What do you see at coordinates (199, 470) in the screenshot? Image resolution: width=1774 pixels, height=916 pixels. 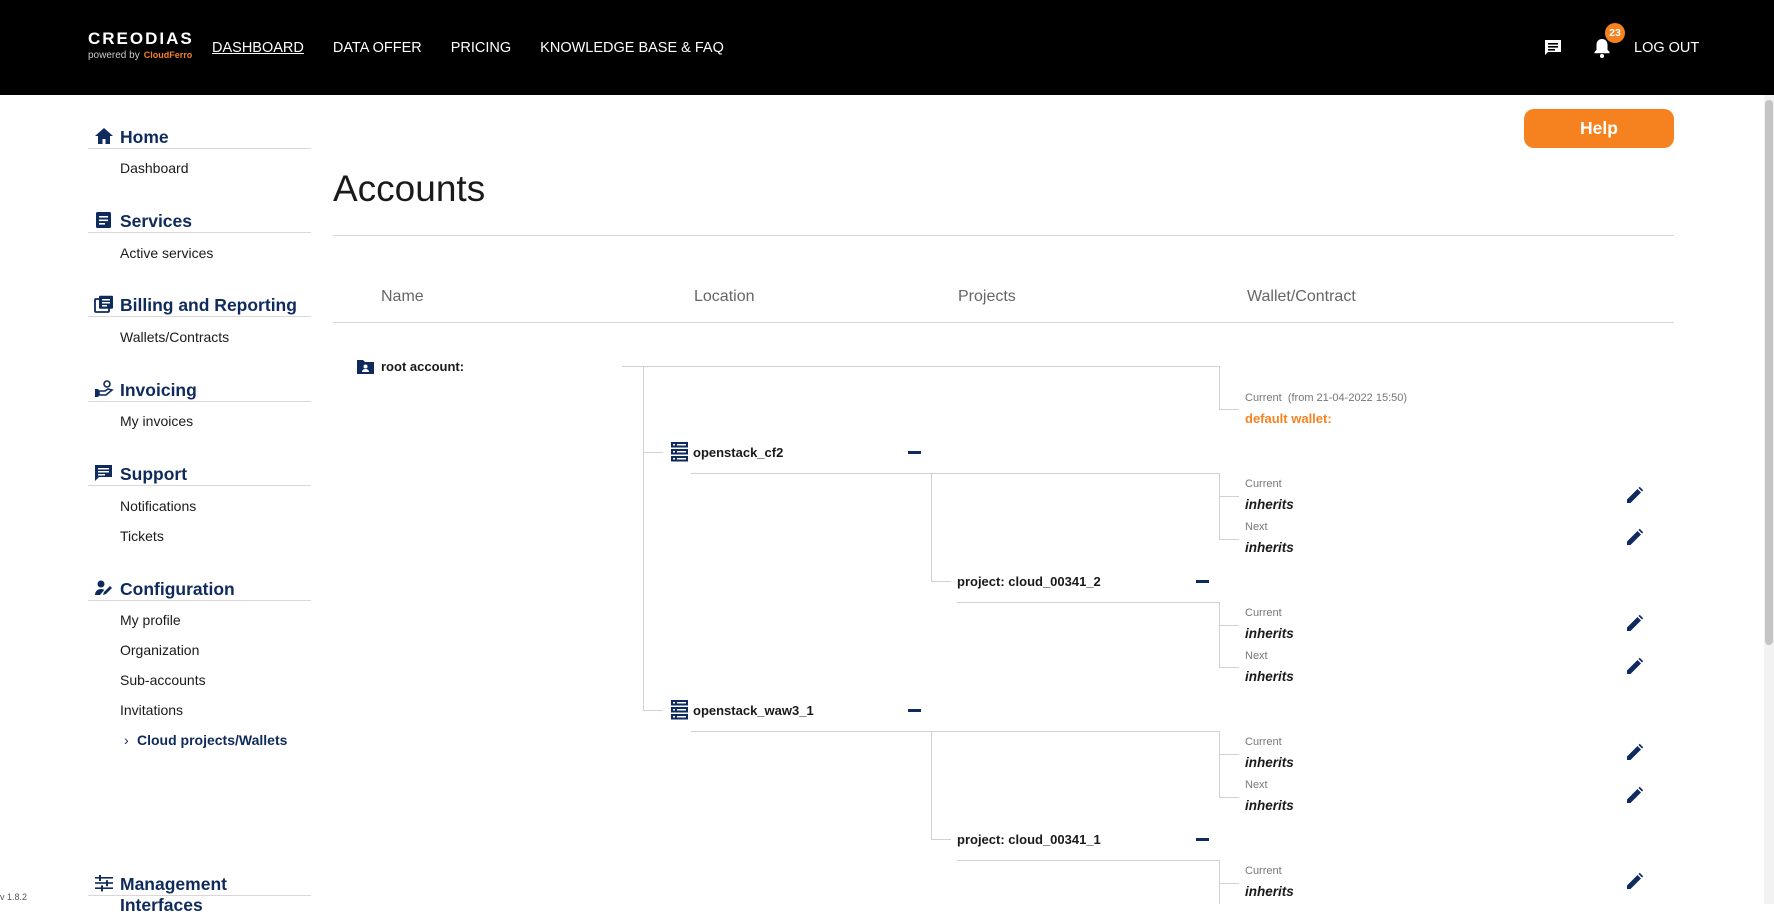 I see `sidebar-section-support: Support` at bounding box center [199, 470].